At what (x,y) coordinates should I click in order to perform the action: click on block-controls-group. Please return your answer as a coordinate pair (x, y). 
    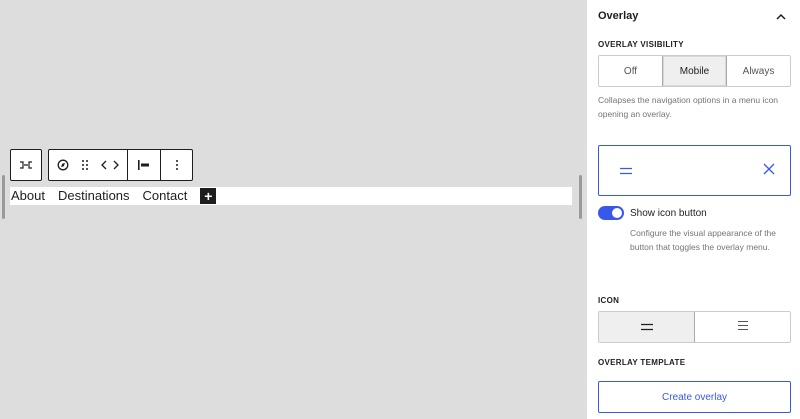
    Looking at the image, I should click on (120, 165).